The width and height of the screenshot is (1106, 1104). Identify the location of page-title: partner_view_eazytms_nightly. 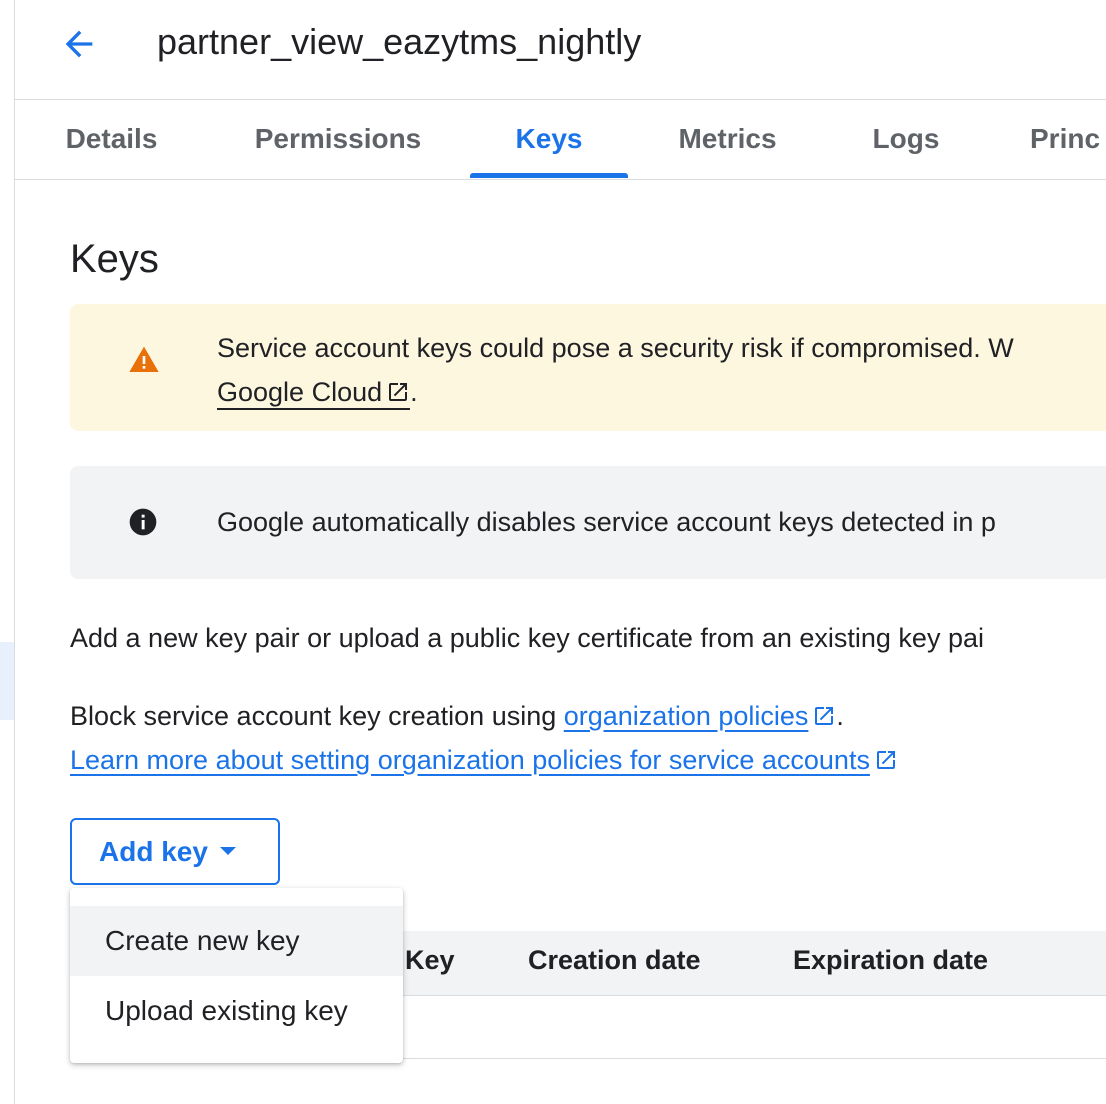
(399, 41).